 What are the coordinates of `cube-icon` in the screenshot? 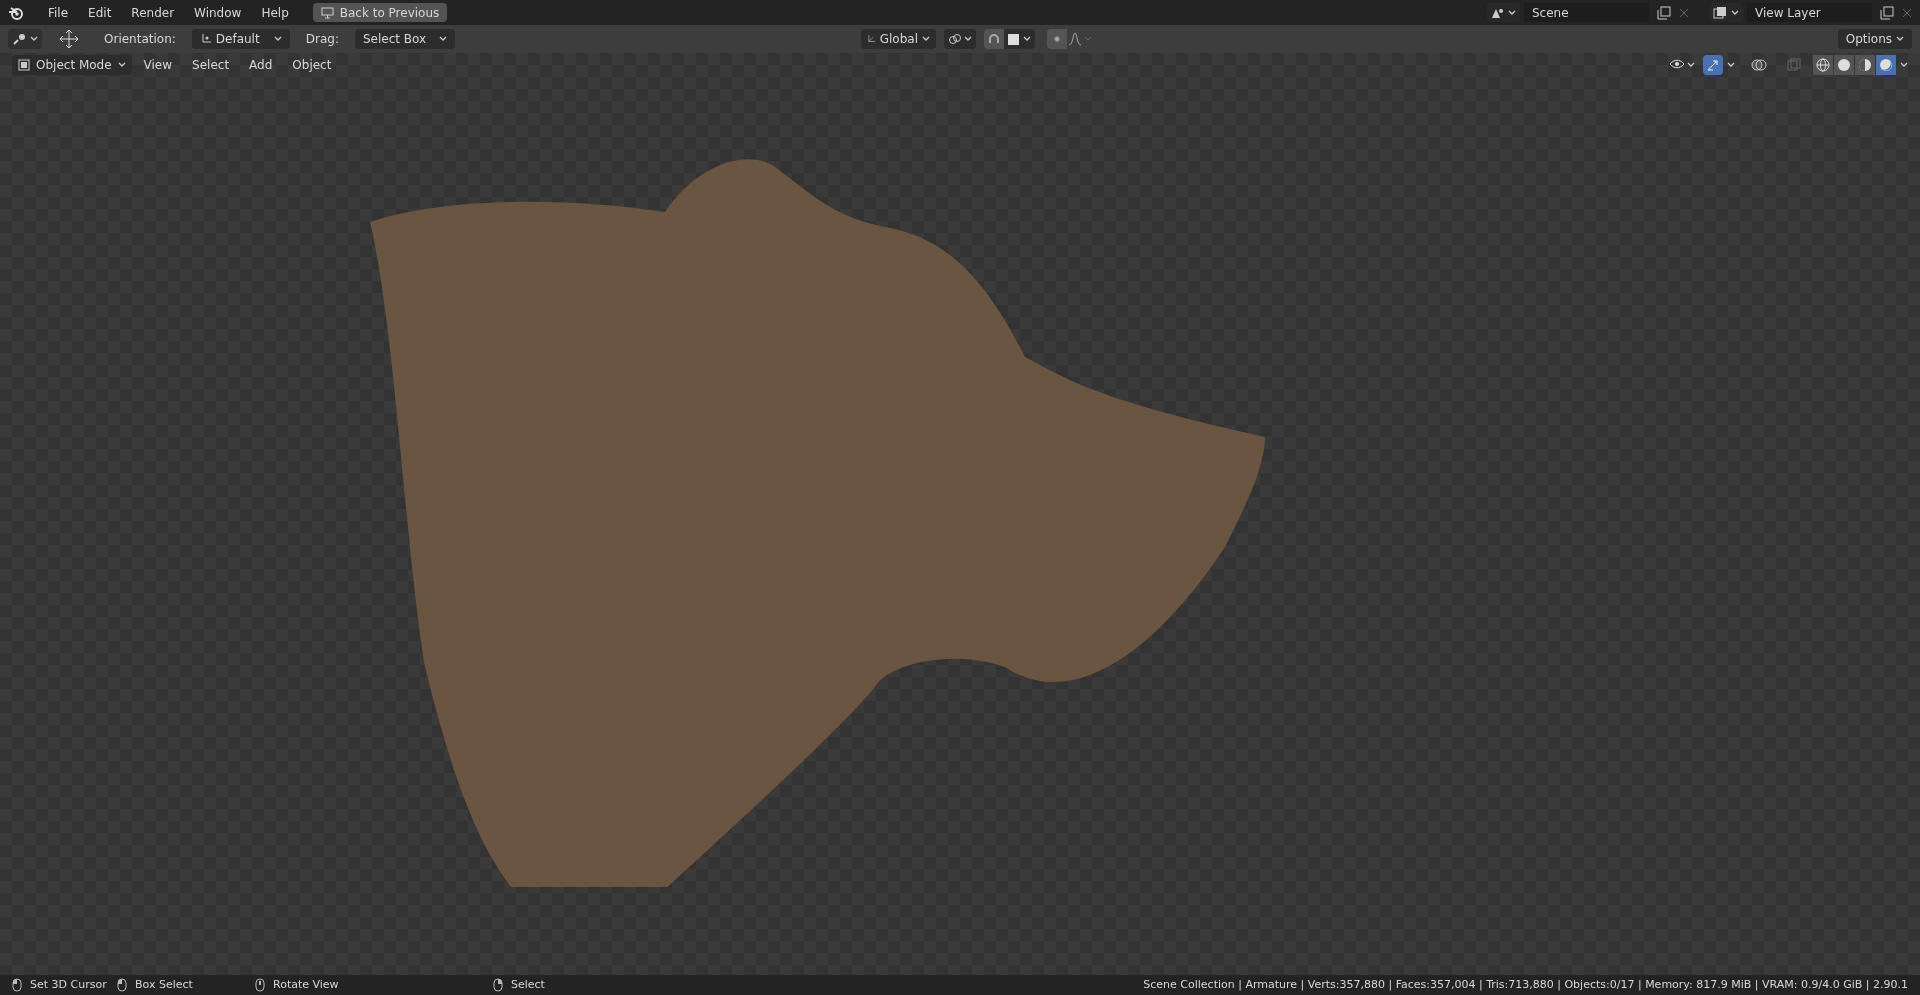 It's located at (24, 65).